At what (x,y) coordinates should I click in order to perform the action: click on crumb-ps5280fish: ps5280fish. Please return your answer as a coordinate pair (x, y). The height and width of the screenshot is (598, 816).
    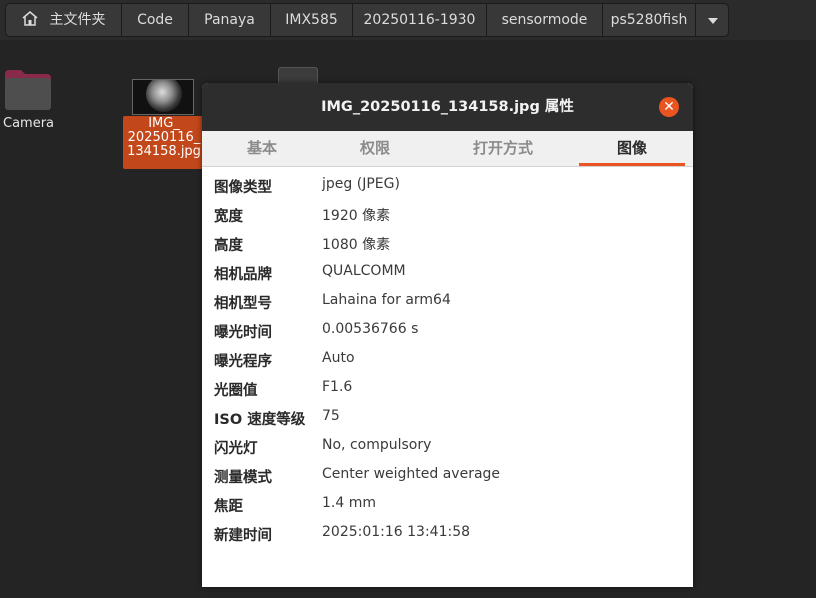
    Looking at the image, I should click on (649, 20).